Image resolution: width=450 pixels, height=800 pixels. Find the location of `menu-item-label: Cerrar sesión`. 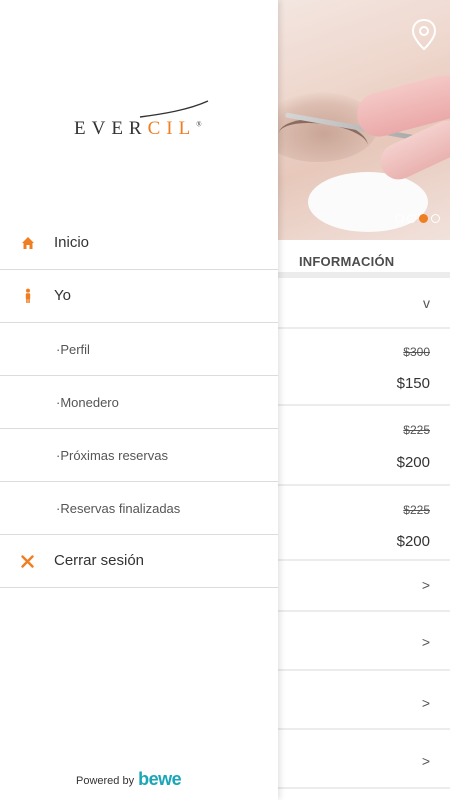

menu-item-label: Cerrar sesión is located at coordinates (99, 560).